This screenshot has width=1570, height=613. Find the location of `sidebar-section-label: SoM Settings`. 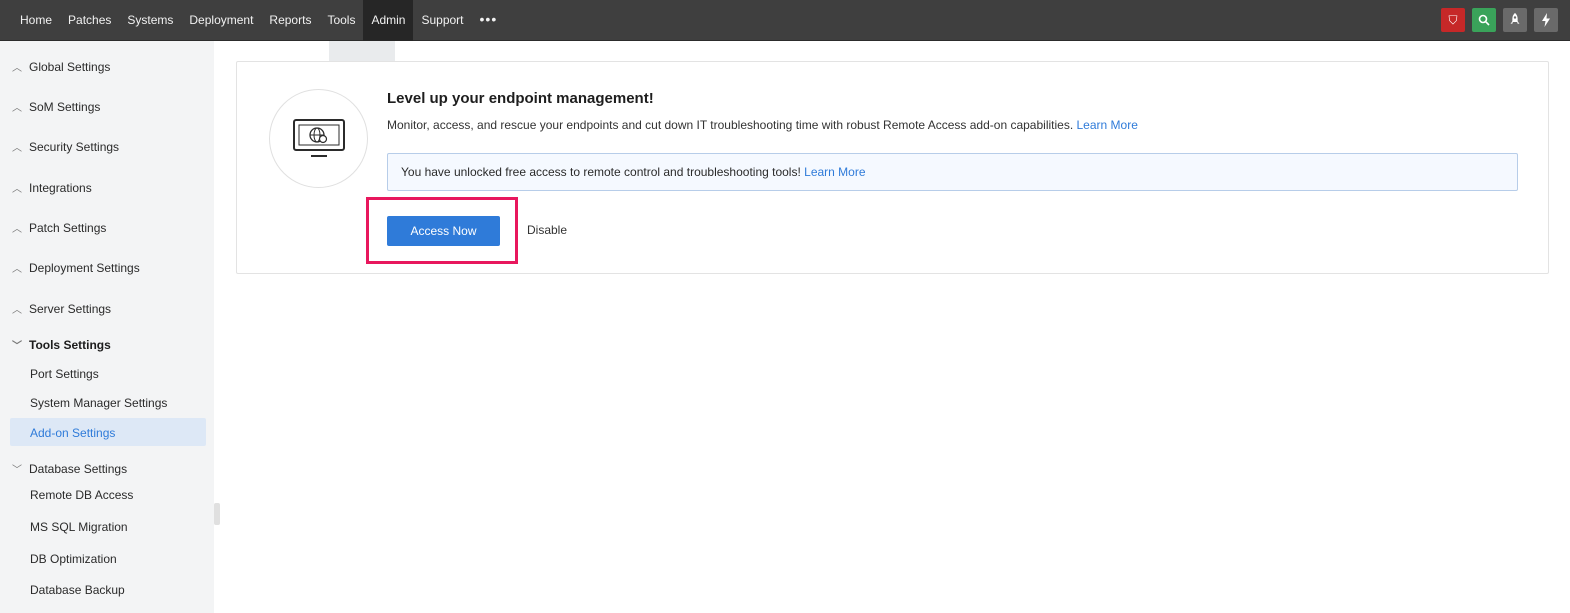

sidebar-section-label: SoM Settings is located at coordinates (65, 106).